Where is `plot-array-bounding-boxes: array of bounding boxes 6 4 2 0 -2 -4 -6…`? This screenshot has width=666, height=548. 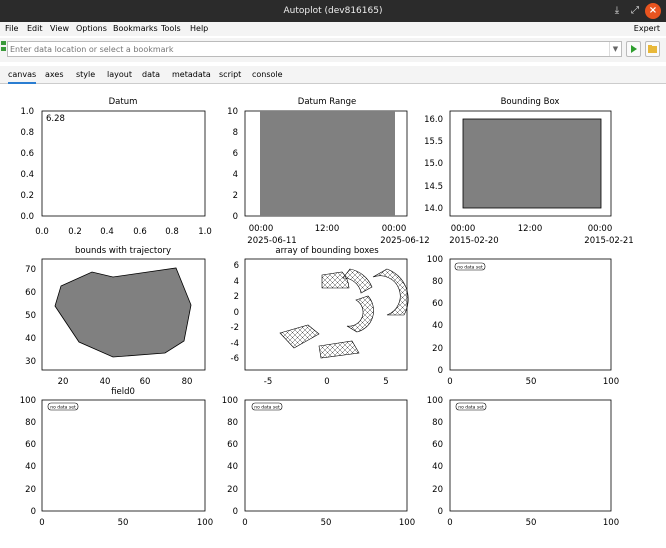
plot-array-bounding-boxes: array of bounding boxes 6 4 2 0 -2 -4 -6… is located at coordinates (320, 316).